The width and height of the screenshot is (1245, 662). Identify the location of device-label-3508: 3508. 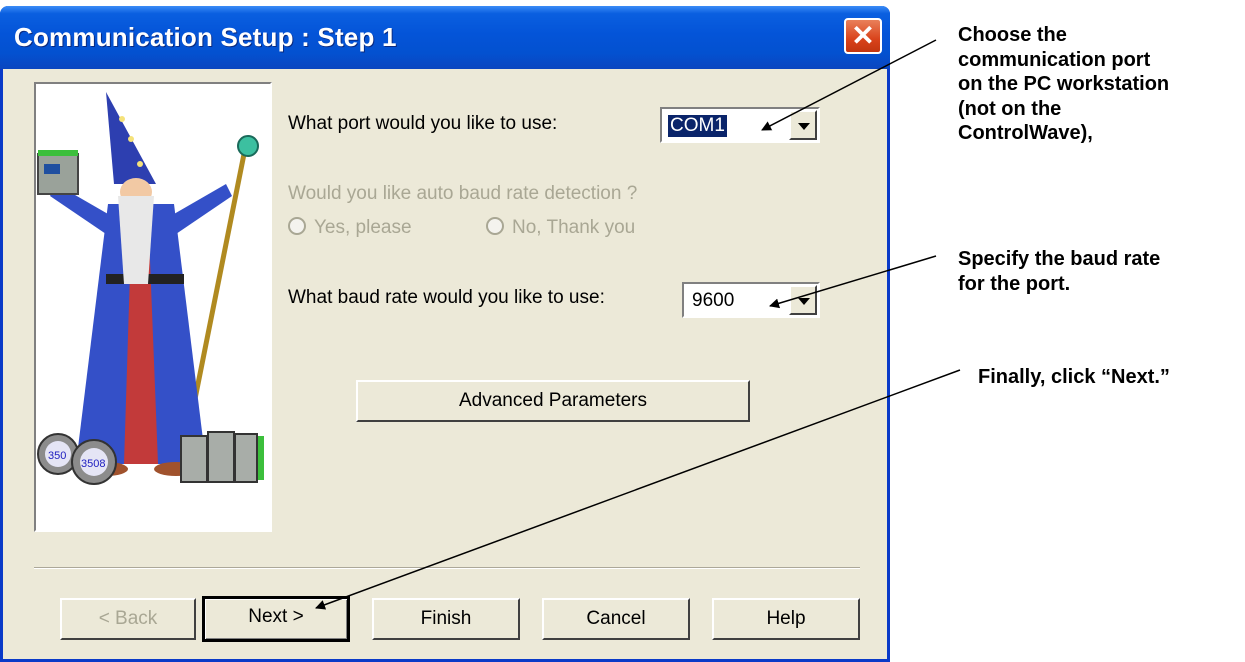
(93, 464).